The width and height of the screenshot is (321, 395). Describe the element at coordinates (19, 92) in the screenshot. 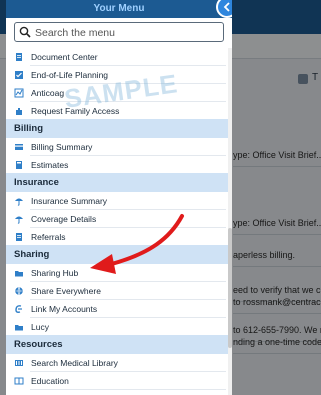

I see `chart-icon` at that location.